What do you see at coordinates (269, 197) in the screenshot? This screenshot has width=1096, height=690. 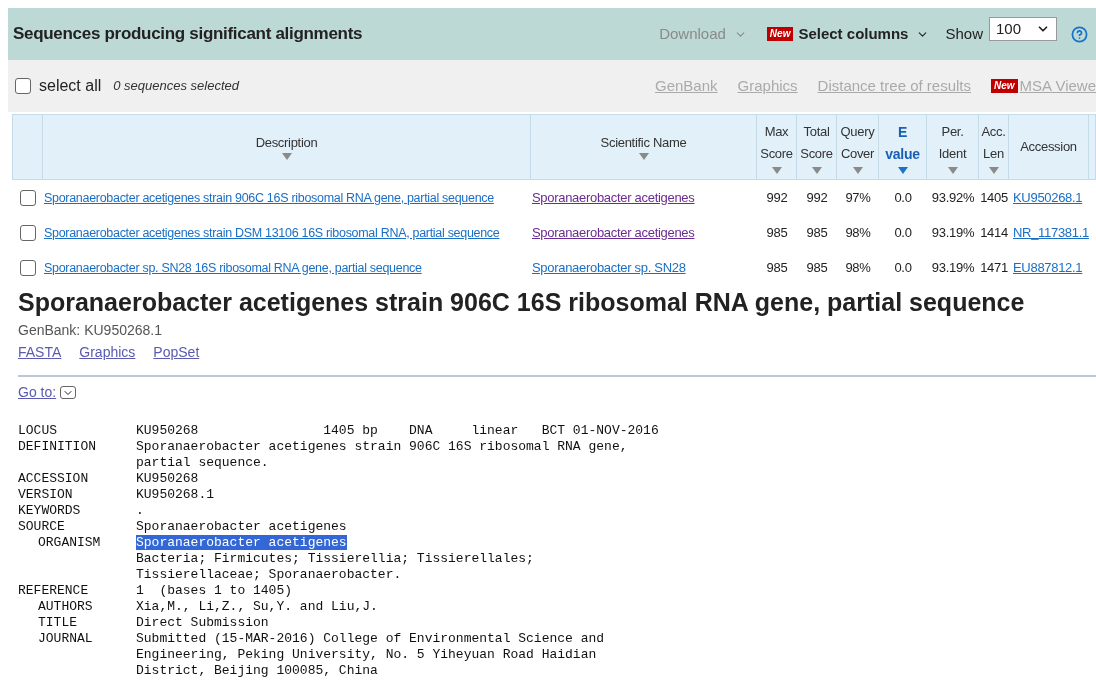 I see `description-link: Sporanaerobacter acetigenes strain 906C 16S ribosomal RNA gene, partial sequence` at bounding box center [269, 197].